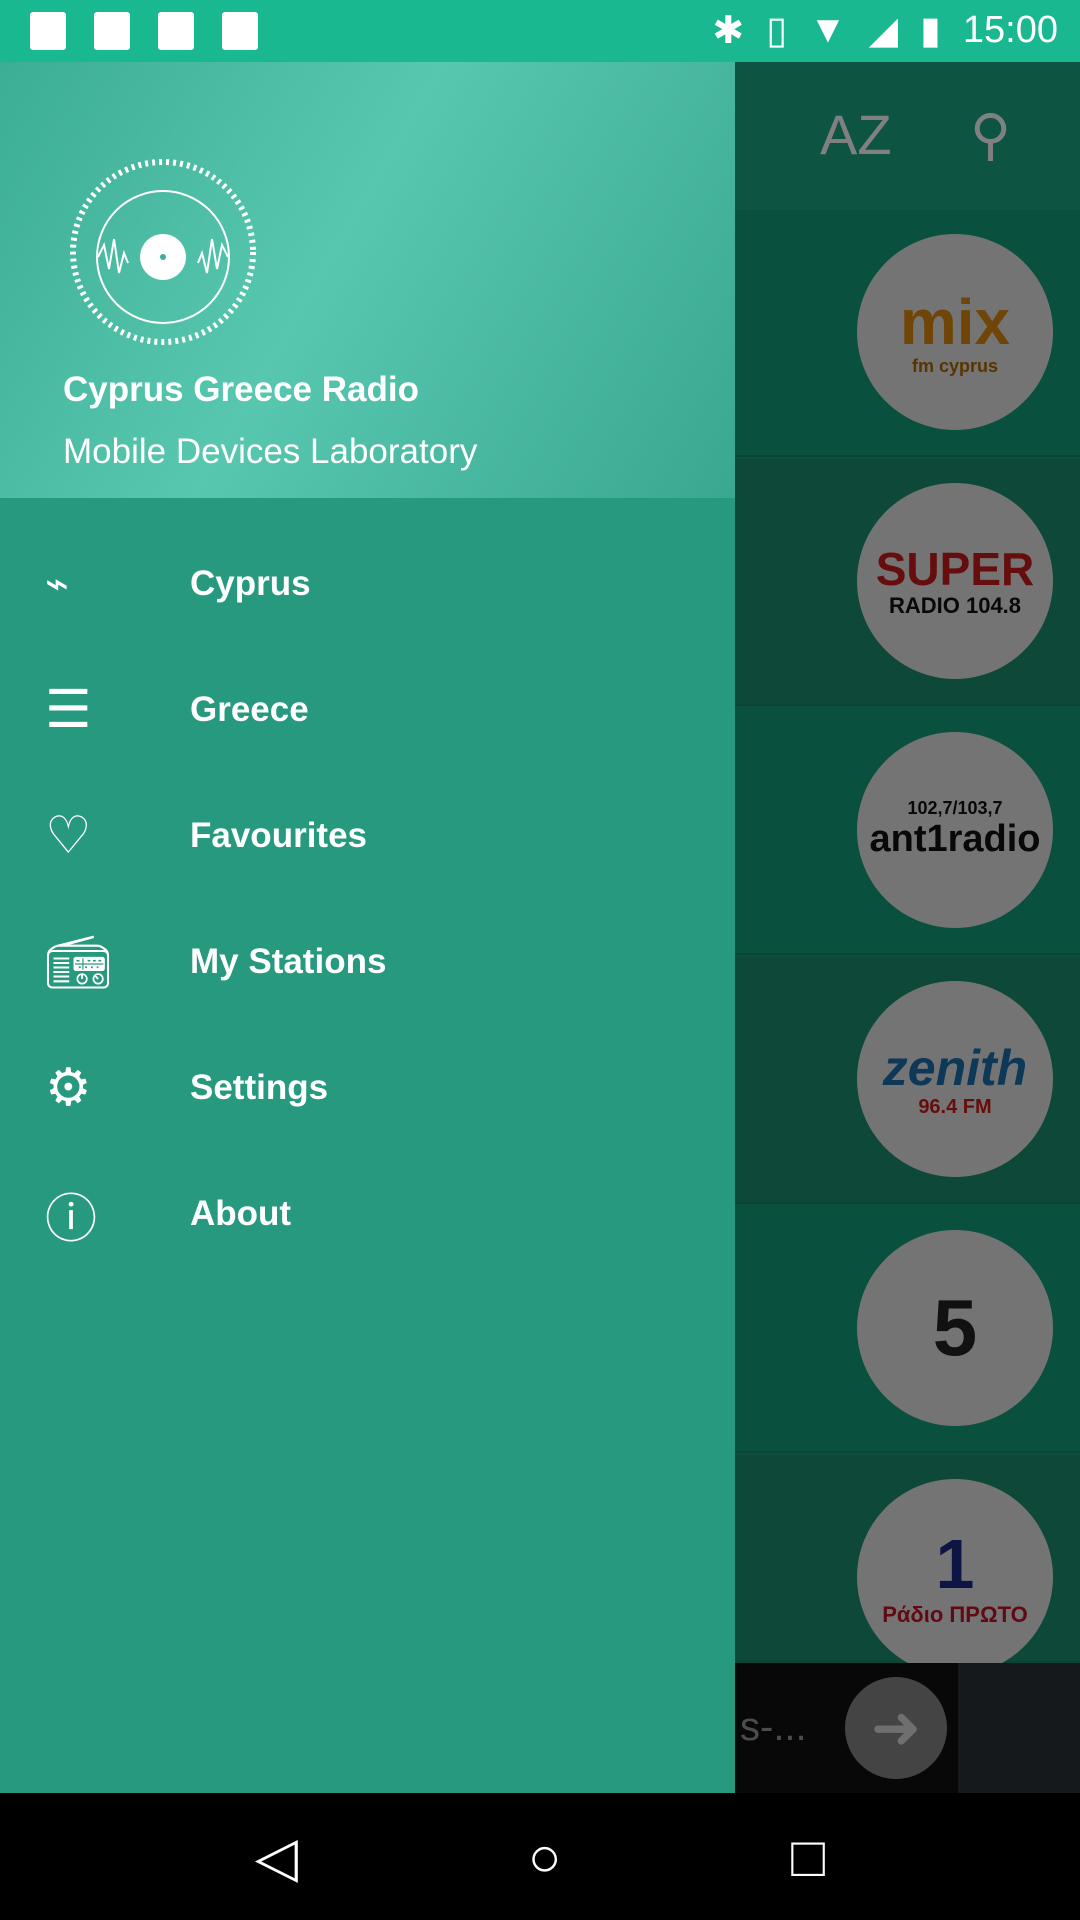 The width and height of the screenshot is (1080, 1920). I want to click on vibrate-icon: ▯, so click(777, 31).